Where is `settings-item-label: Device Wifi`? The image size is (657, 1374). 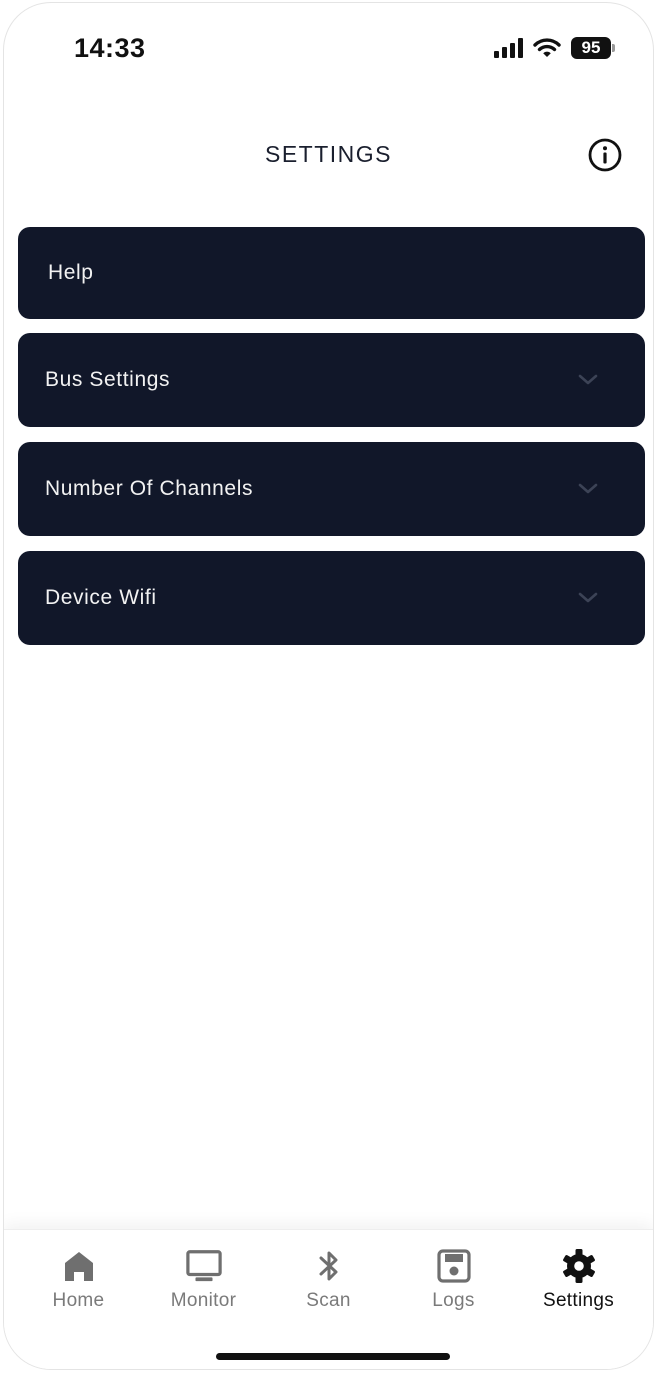
settings-item-label: Device Wifi is located at coordinates (101, 597).